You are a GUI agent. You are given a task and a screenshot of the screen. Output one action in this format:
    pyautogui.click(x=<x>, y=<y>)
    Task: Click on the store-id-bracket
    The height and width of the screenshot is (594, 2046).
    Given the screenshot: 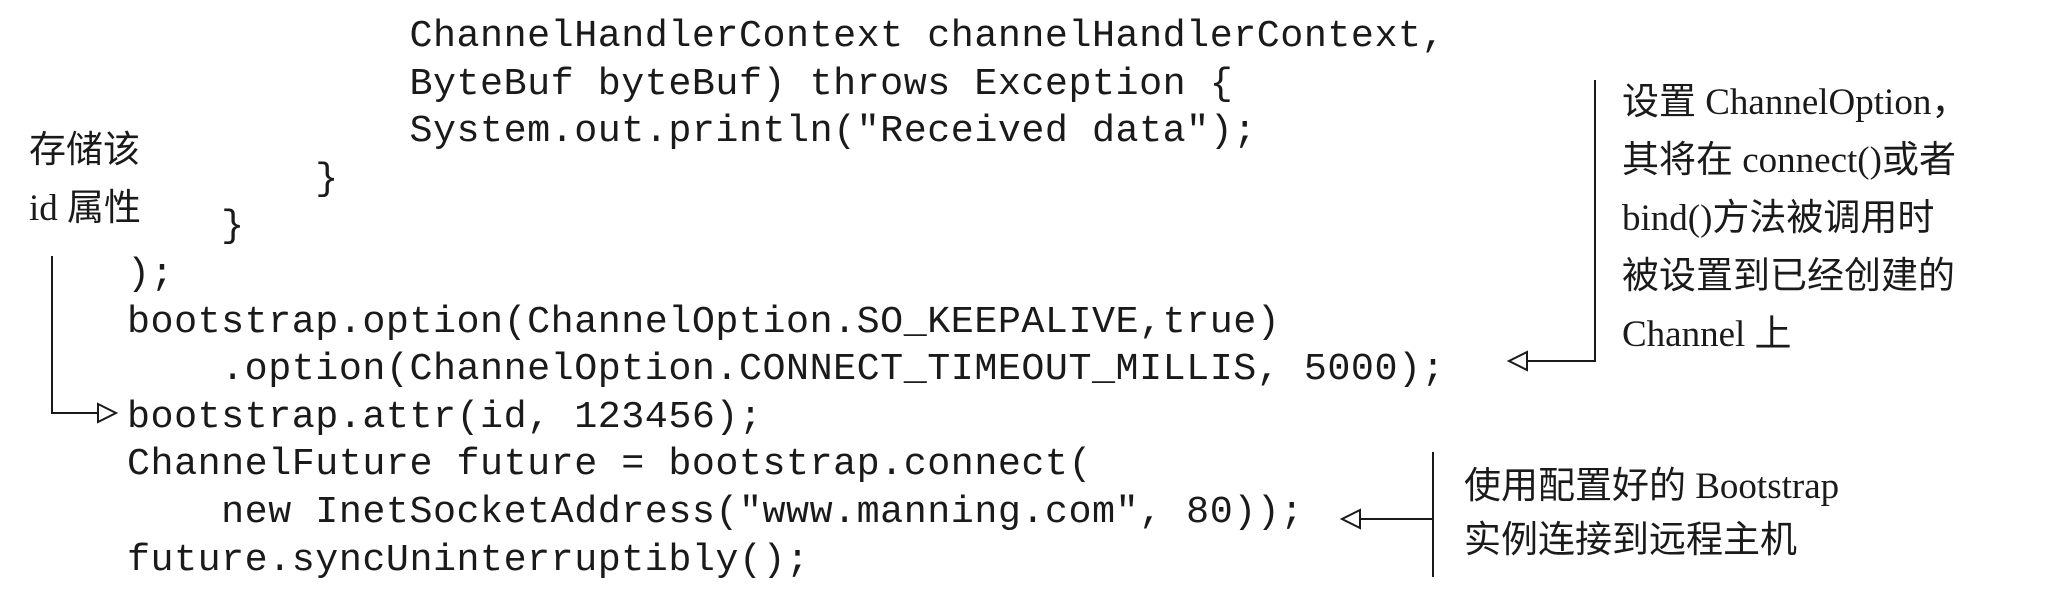 What is the action you would take?
    pyautogui.click(x=74, y=335)
    